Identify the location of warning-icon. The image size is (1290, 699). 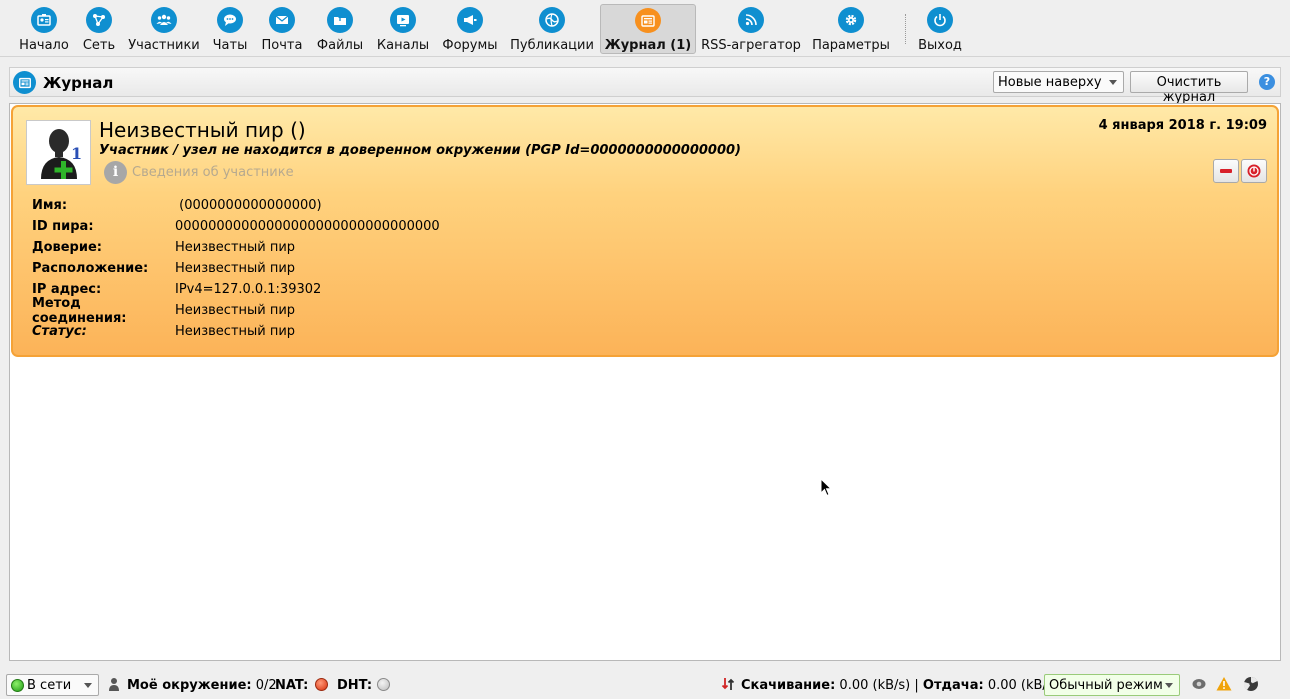
(1224, 684).